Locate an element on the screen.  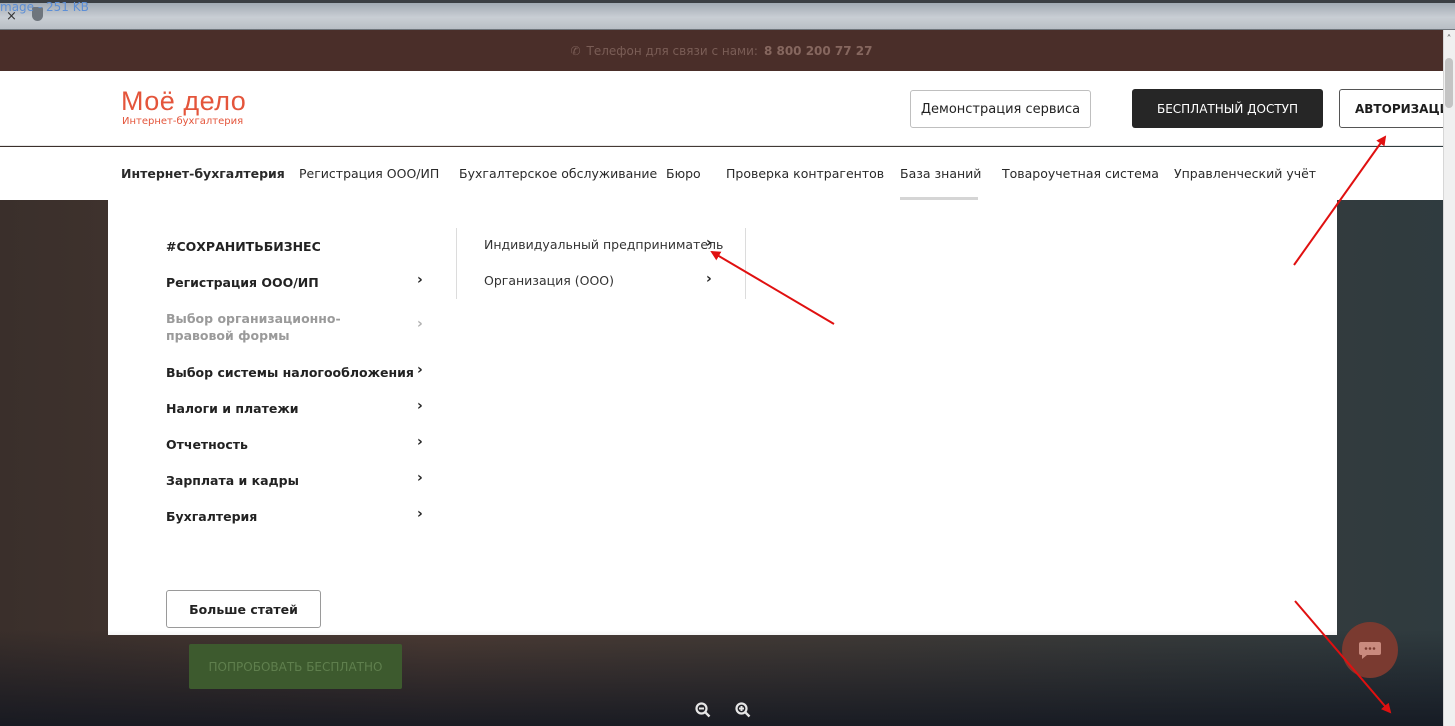
image-viewer-bar: × mage - 251 KB is located at coordinates (727, 15).